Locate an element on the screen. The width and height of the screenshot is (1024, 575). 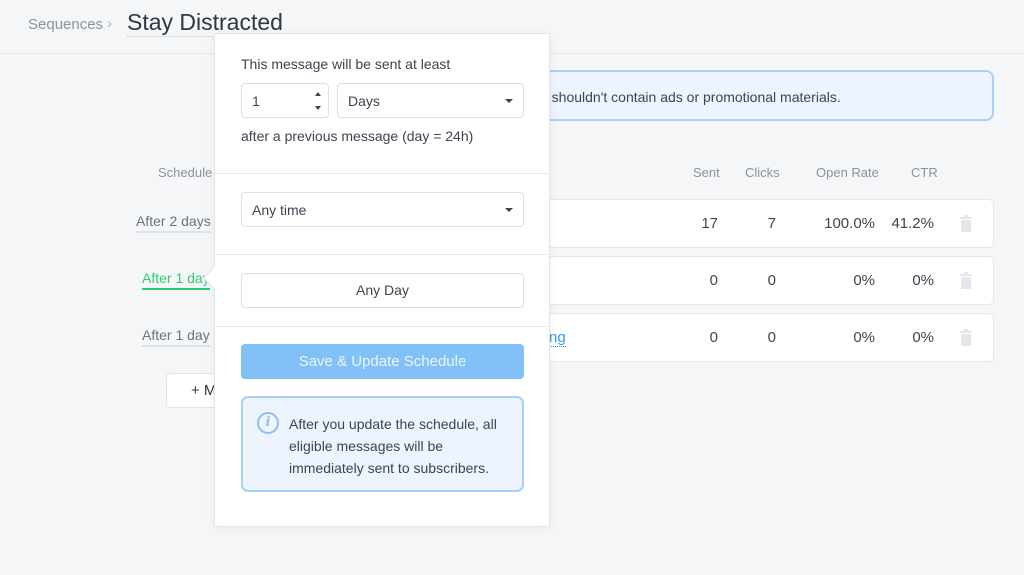
decrement-icon is located at coordinates (318, 108).